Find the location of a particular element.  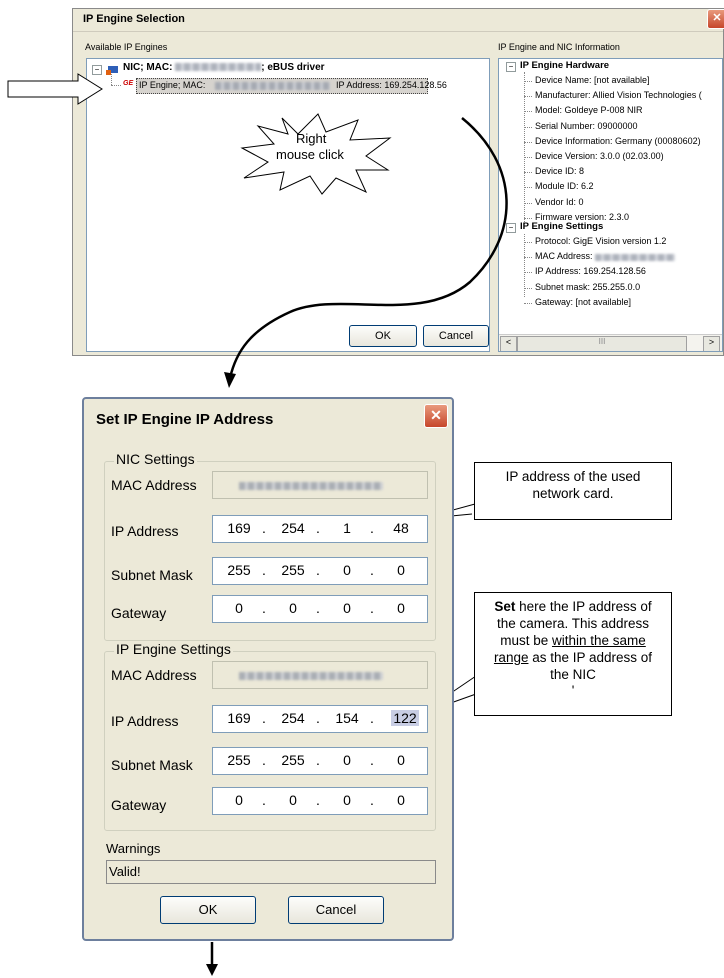

nic-gateway-field: 0 . 0 . 0 . 0 is located at coordinates (320, 609).